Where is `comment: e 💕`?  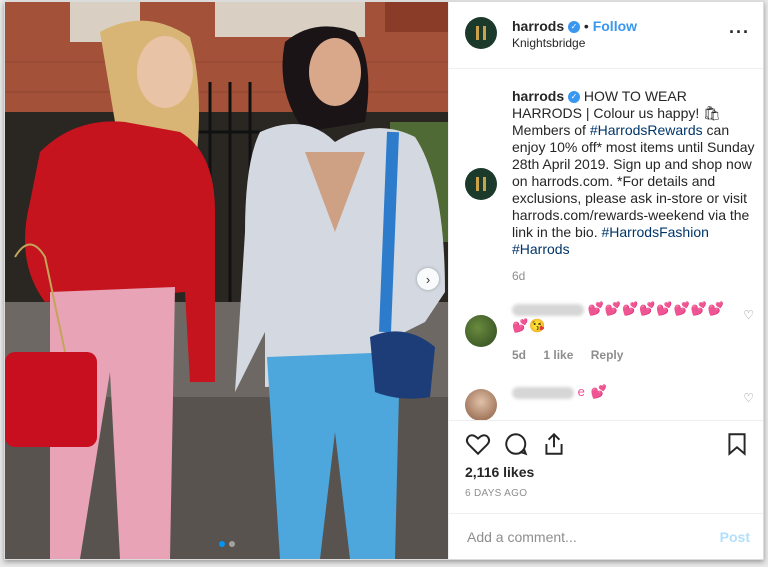 comment: e 💕 is located at coordinates (560, 392).